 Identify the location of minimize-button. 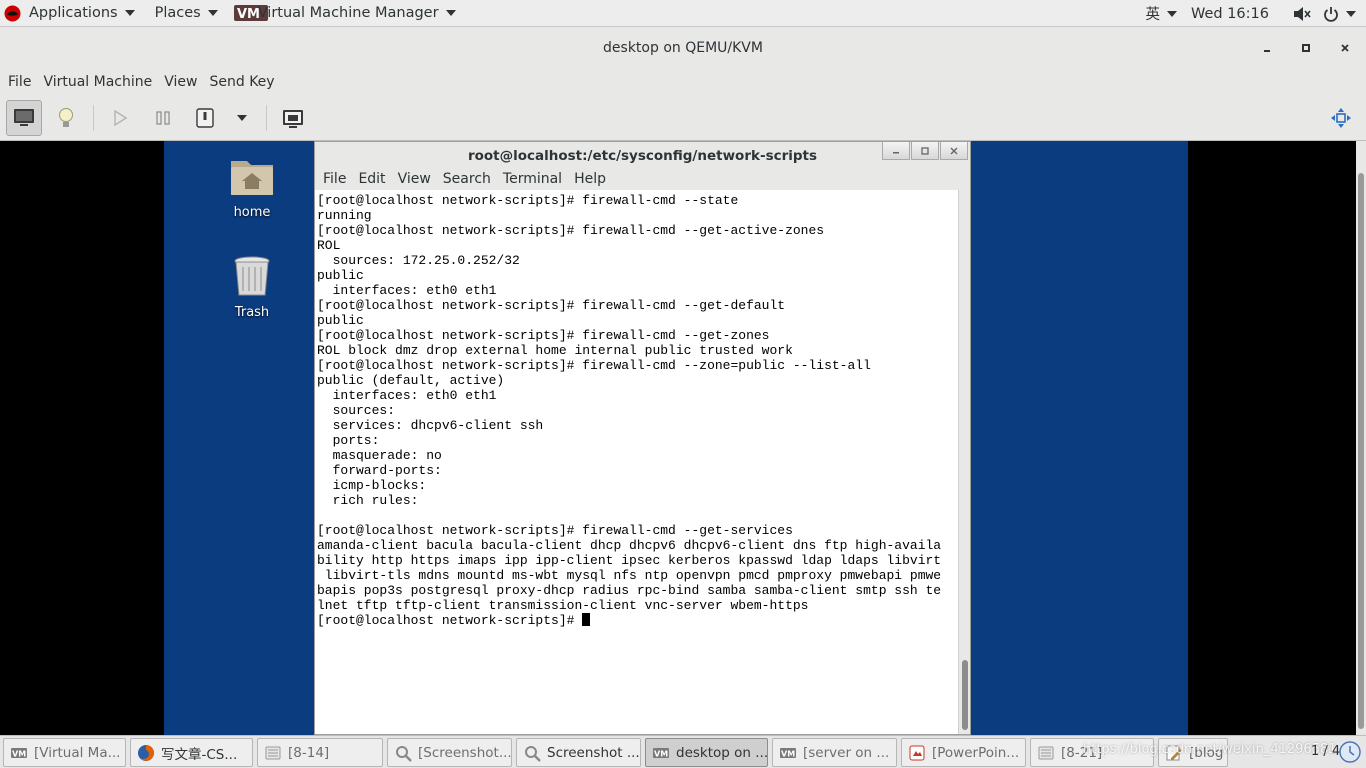
(1267, 48).